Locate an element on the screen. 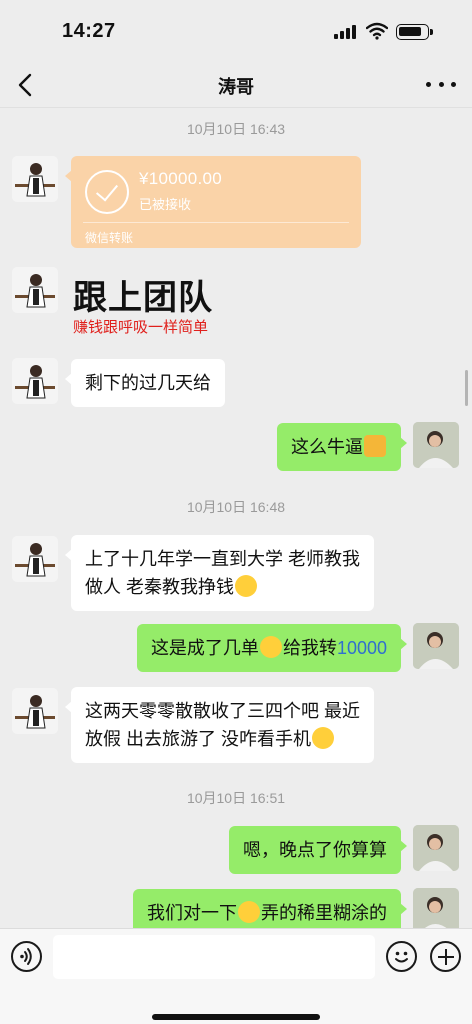  status-time: 14:27 is located at coordinates (89, 31).